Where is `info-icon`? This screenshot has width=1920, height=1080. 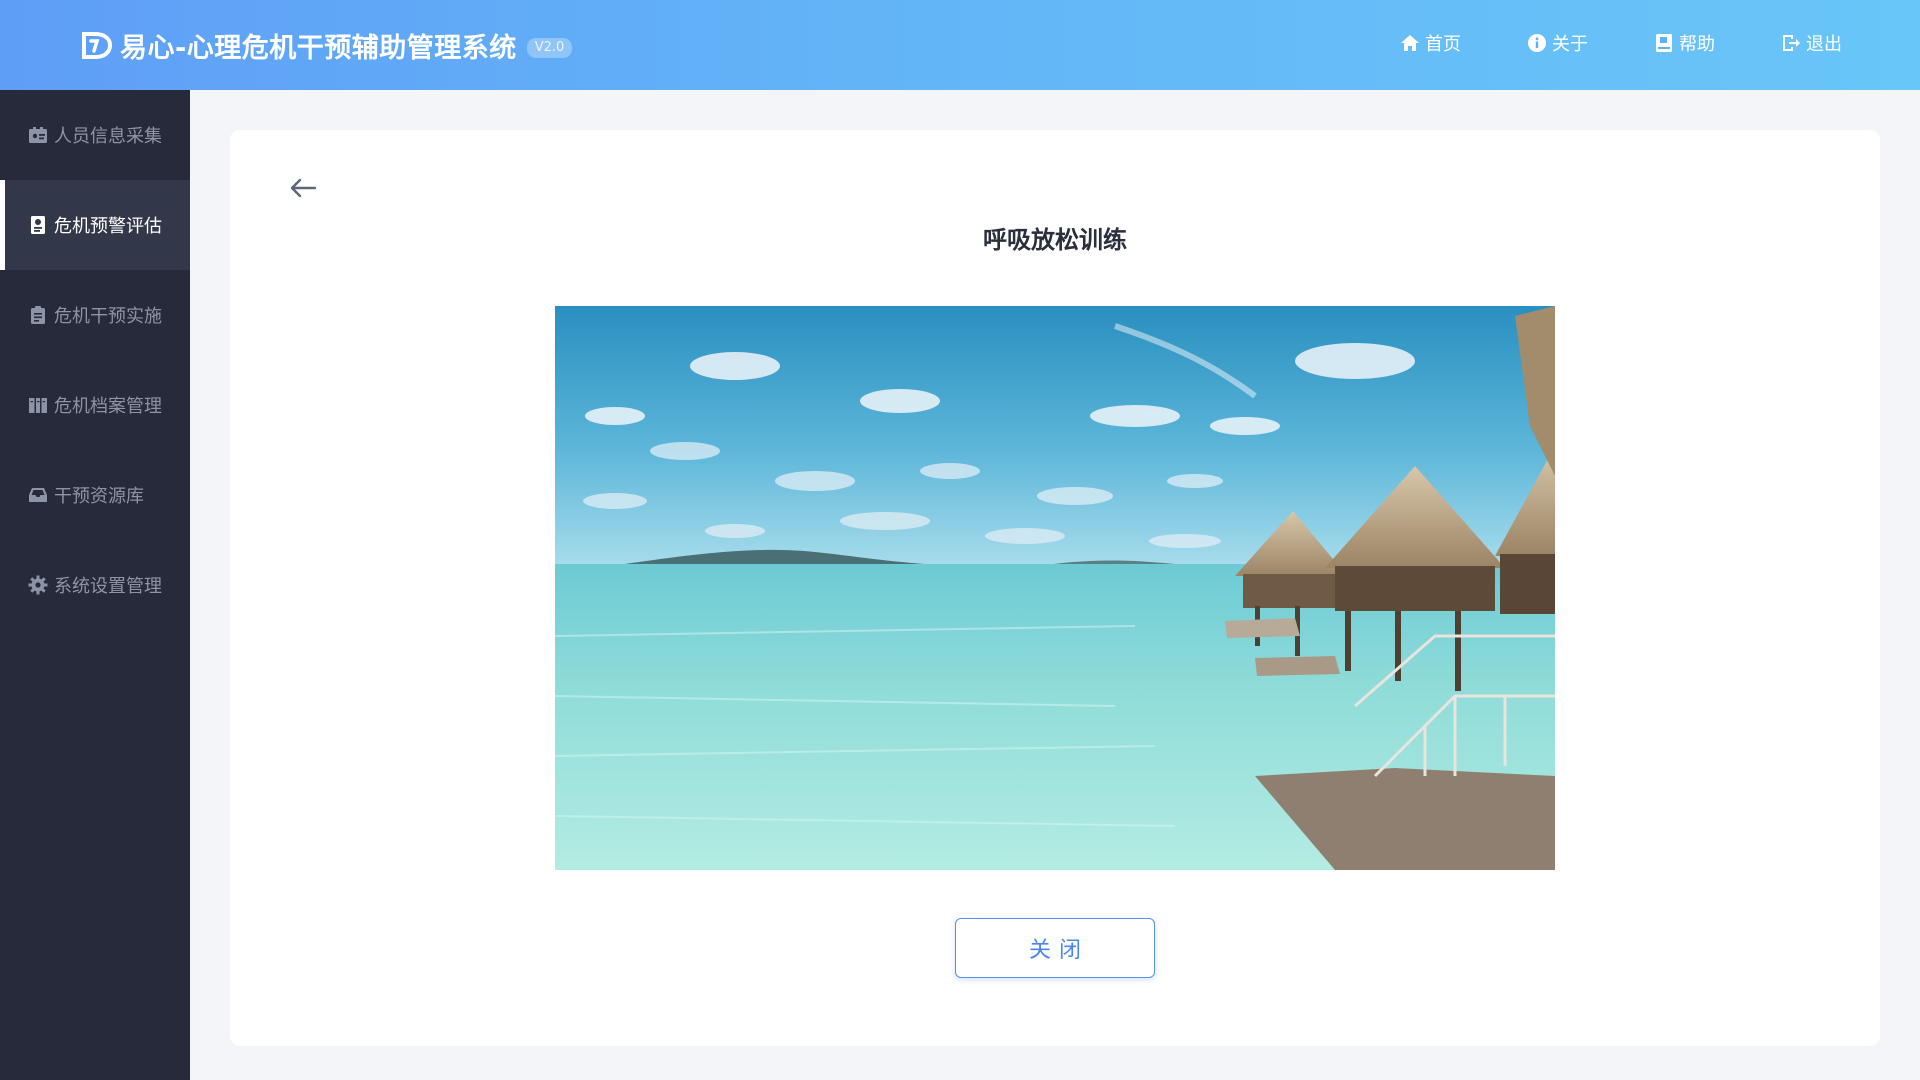 info-icon is located at coordinates (1537, 43).